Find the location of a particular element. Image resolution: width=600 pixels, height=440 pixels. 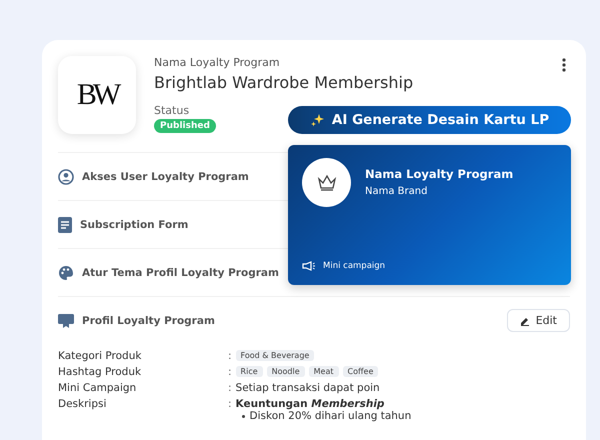

user-icon is located at coordinates (66, 176).